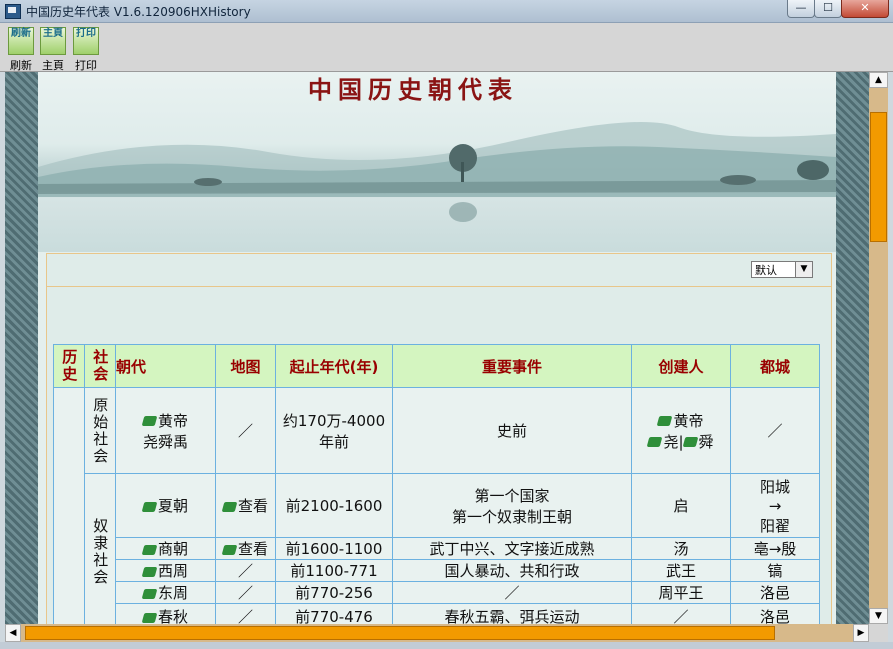 The height and width of the screenshot is (649, 893). What do you see at coordinates (138, 12) in the screenshot?
I see `window-title: 中国历史年代表 V1.6.120906HXHistory` at bounding box center [138, 12].